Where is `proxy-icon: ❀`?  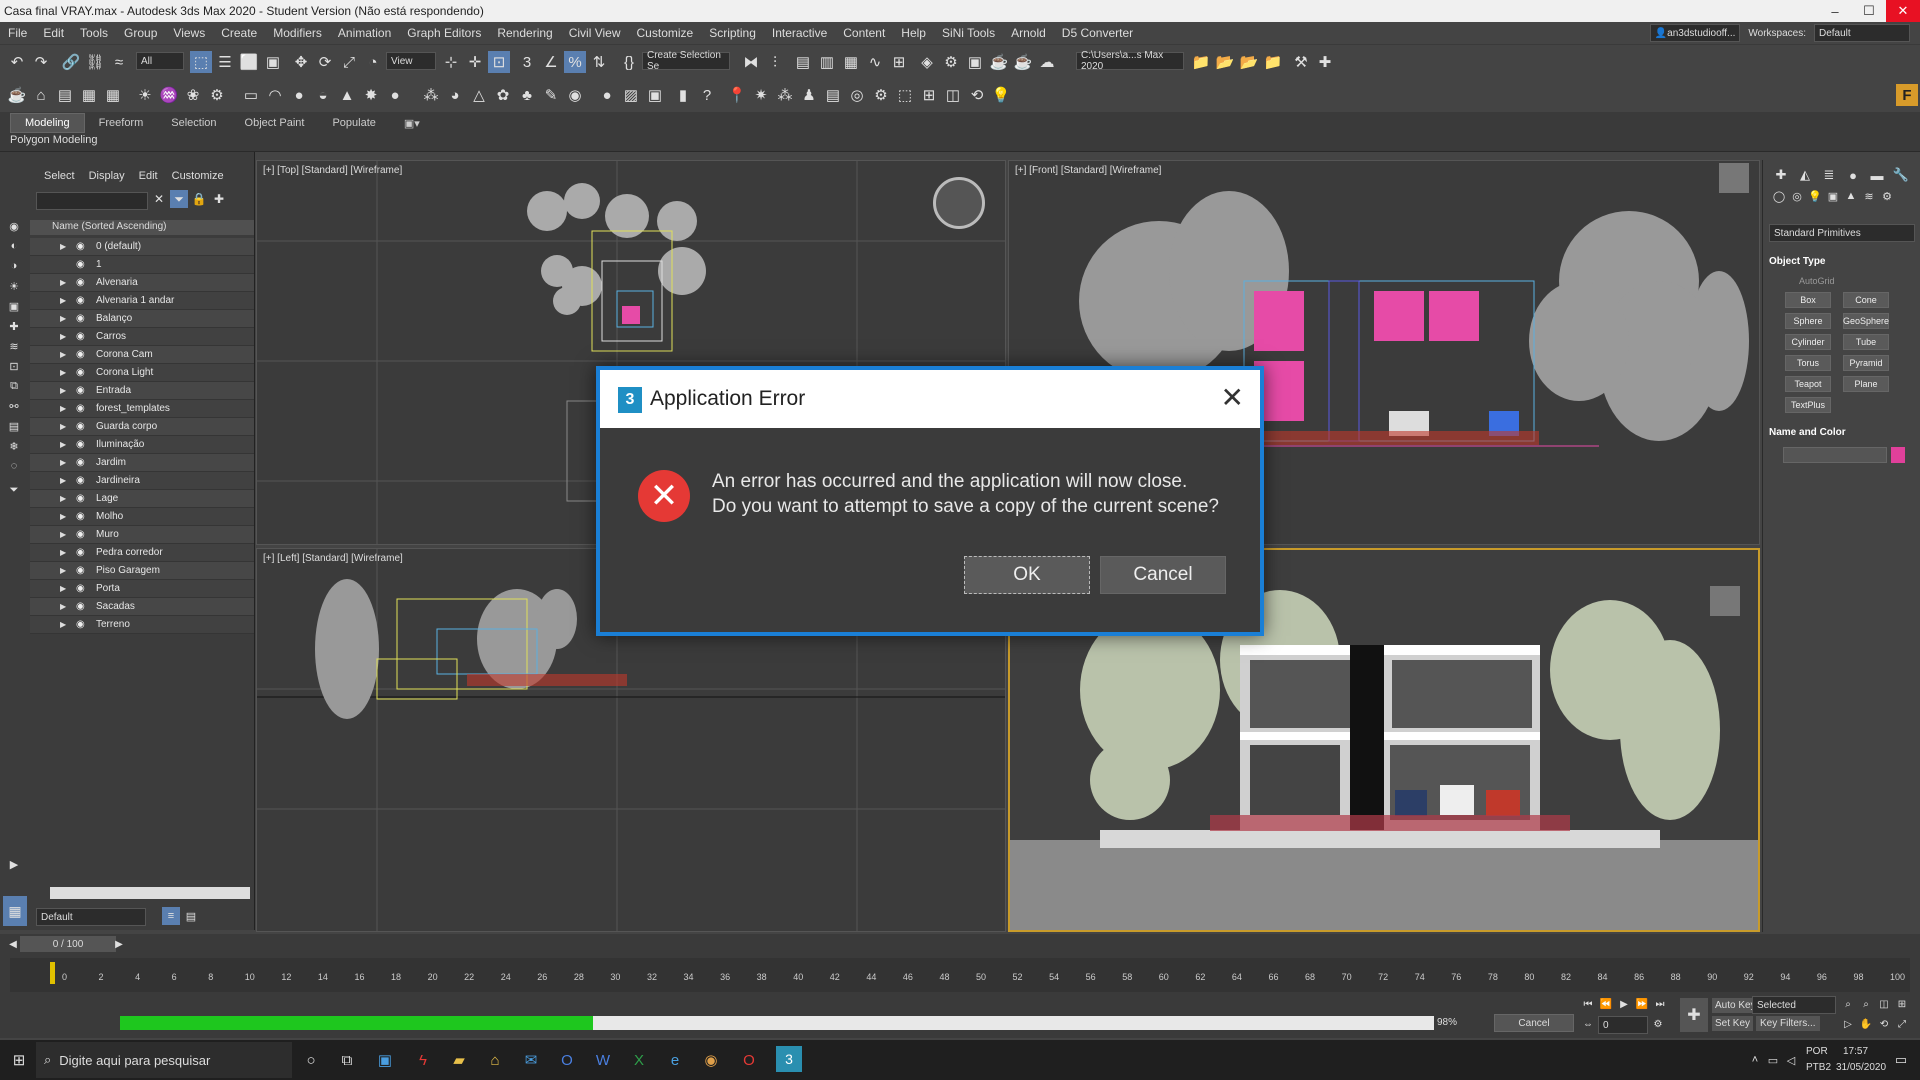 proxy-icon: ❀ is located at coordinates (193, 95).